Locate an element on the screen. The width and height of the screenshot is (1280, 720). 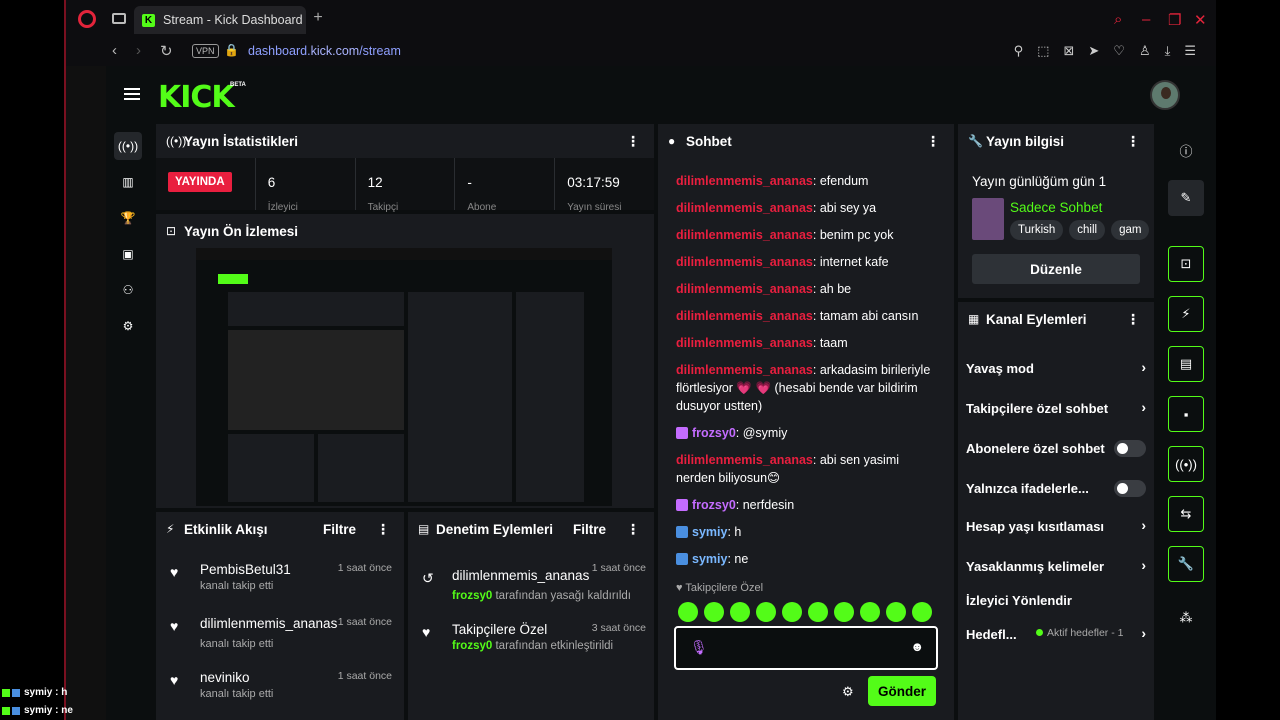
search-tabs-icon: ⌕ is located at coordinates (1118, 19).